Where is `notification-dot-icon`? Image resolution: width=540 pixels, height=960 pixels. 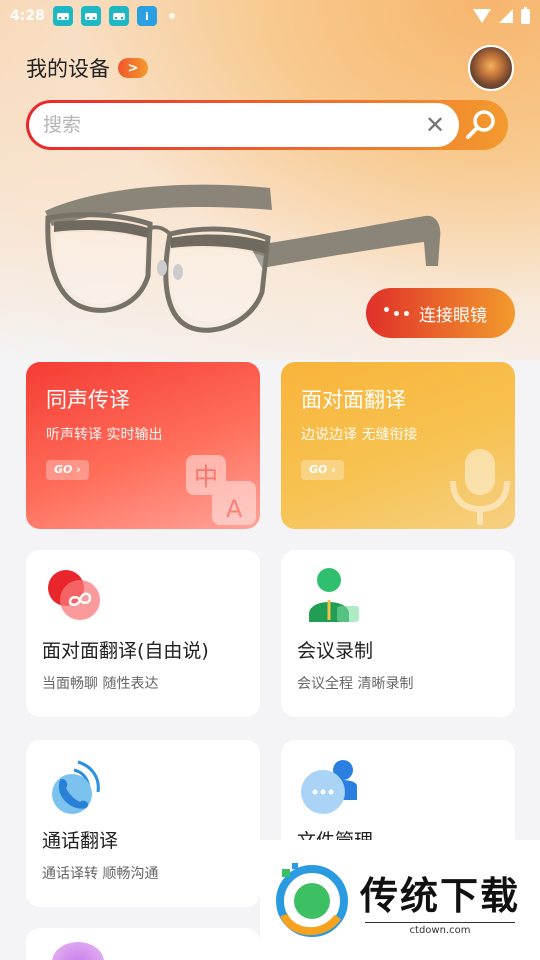
notification-dot-icon is located at coordinates (171, 16).